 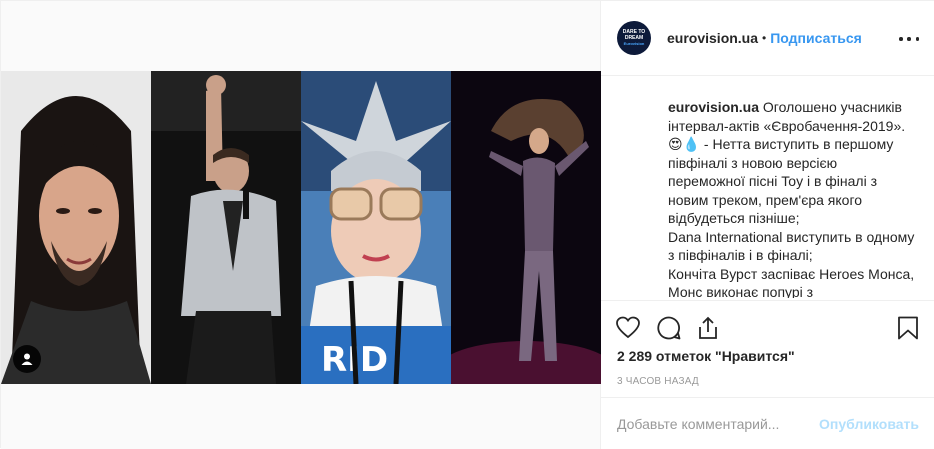 What do you see at coordinates (76, 227) in the screenshot?
I see `photo-conchita` at bounding box center [76, 227].